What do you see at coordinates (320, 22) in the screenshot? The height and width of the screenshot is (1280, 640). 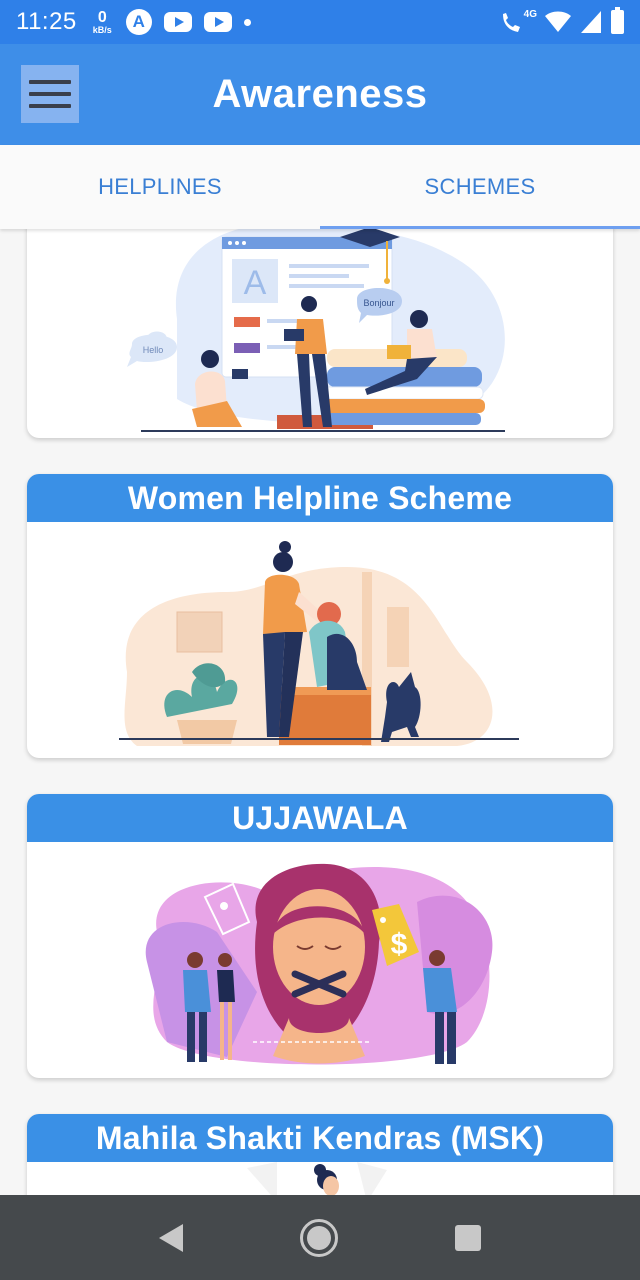 I see `status-bar: 11:25 0 kB/s A 4G` at bounding box center [320, 22].